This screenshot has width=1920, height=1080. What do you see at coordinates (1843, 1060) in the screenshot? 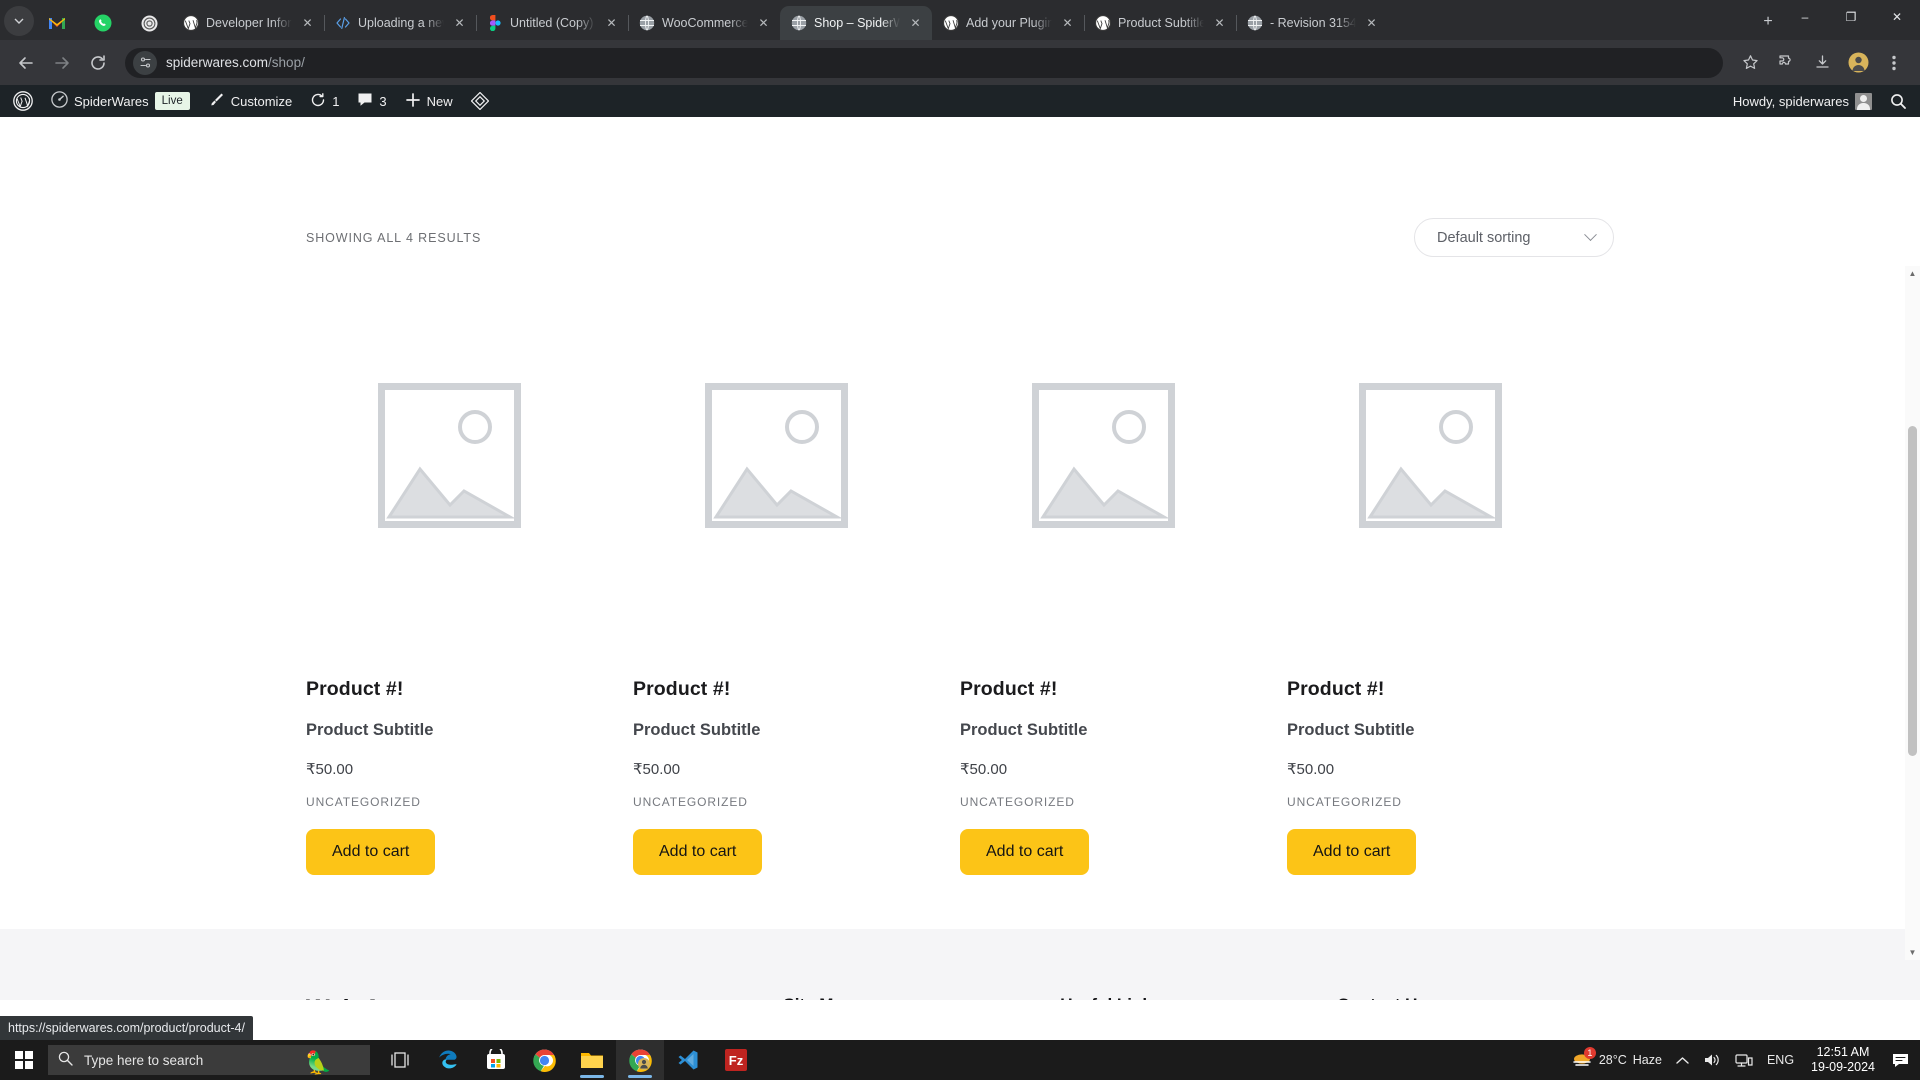
I see `clock: 12:51 AM 19-09-2024` at bounding box center [1843, 1060].